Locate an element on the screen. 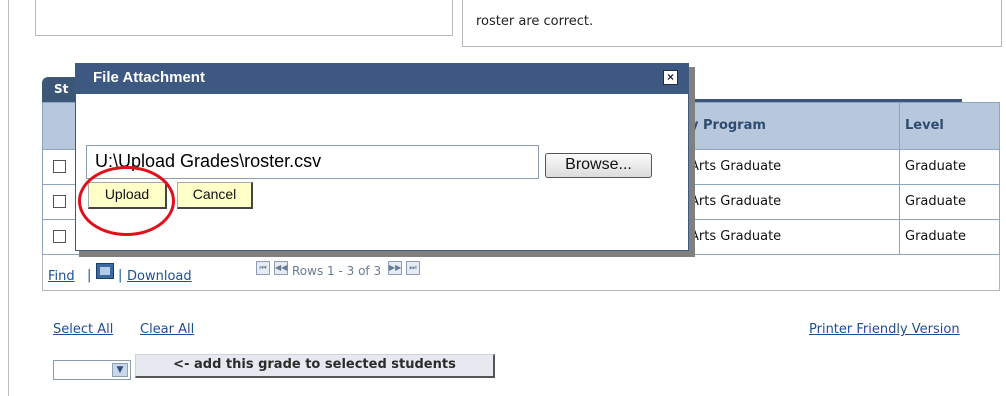 The image size is (1006, 396). add-grade-button: <- add this grade to selected students is located at coordinates (315, 366).